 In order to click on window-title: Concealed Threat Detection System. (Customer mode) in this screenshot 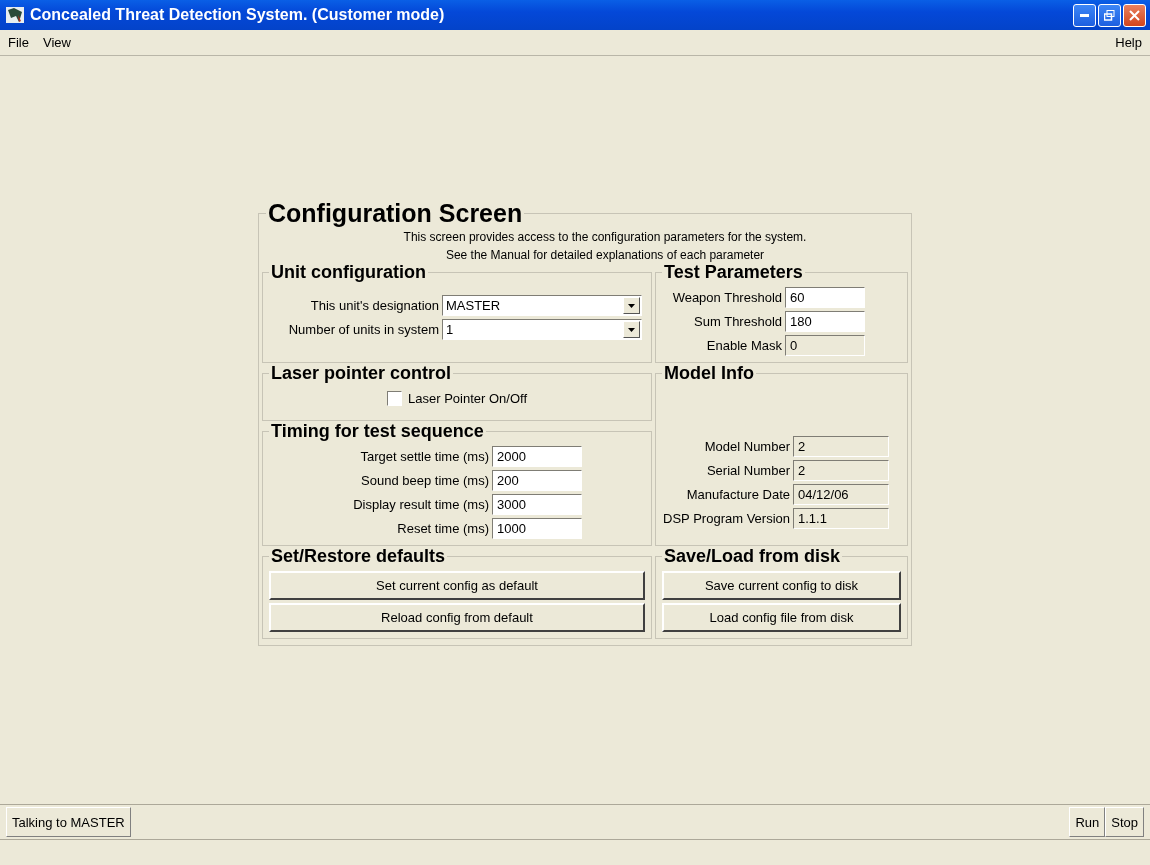, I will do `click(238, 15)`.